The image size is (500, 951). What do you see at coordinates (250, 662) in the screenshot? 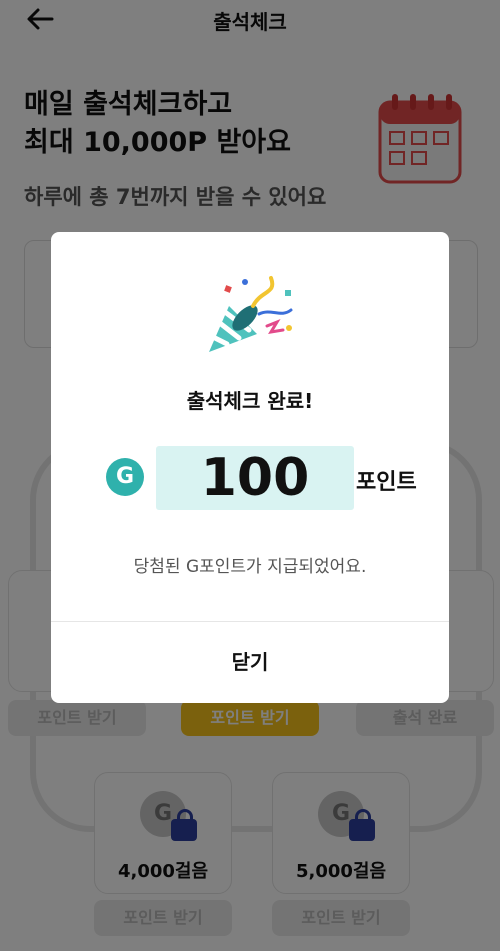
I see `close-button: 닫기` at bounding box center [250, 662].